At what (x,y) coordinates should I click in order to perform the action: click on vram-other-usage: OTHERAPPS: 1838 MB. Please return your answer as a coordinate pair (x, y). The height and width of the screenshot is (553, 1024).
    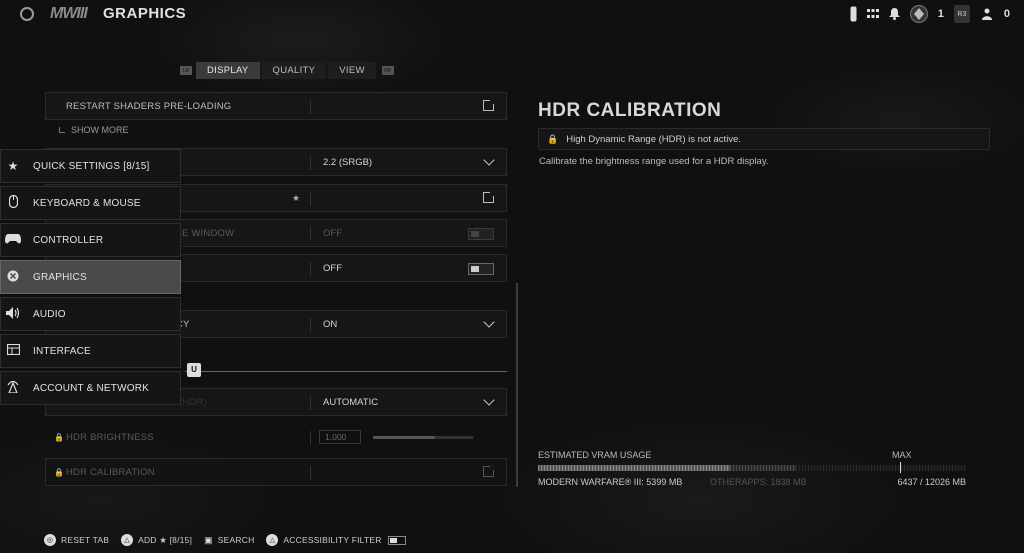
    Looking at the image, I should click on (758, 482).